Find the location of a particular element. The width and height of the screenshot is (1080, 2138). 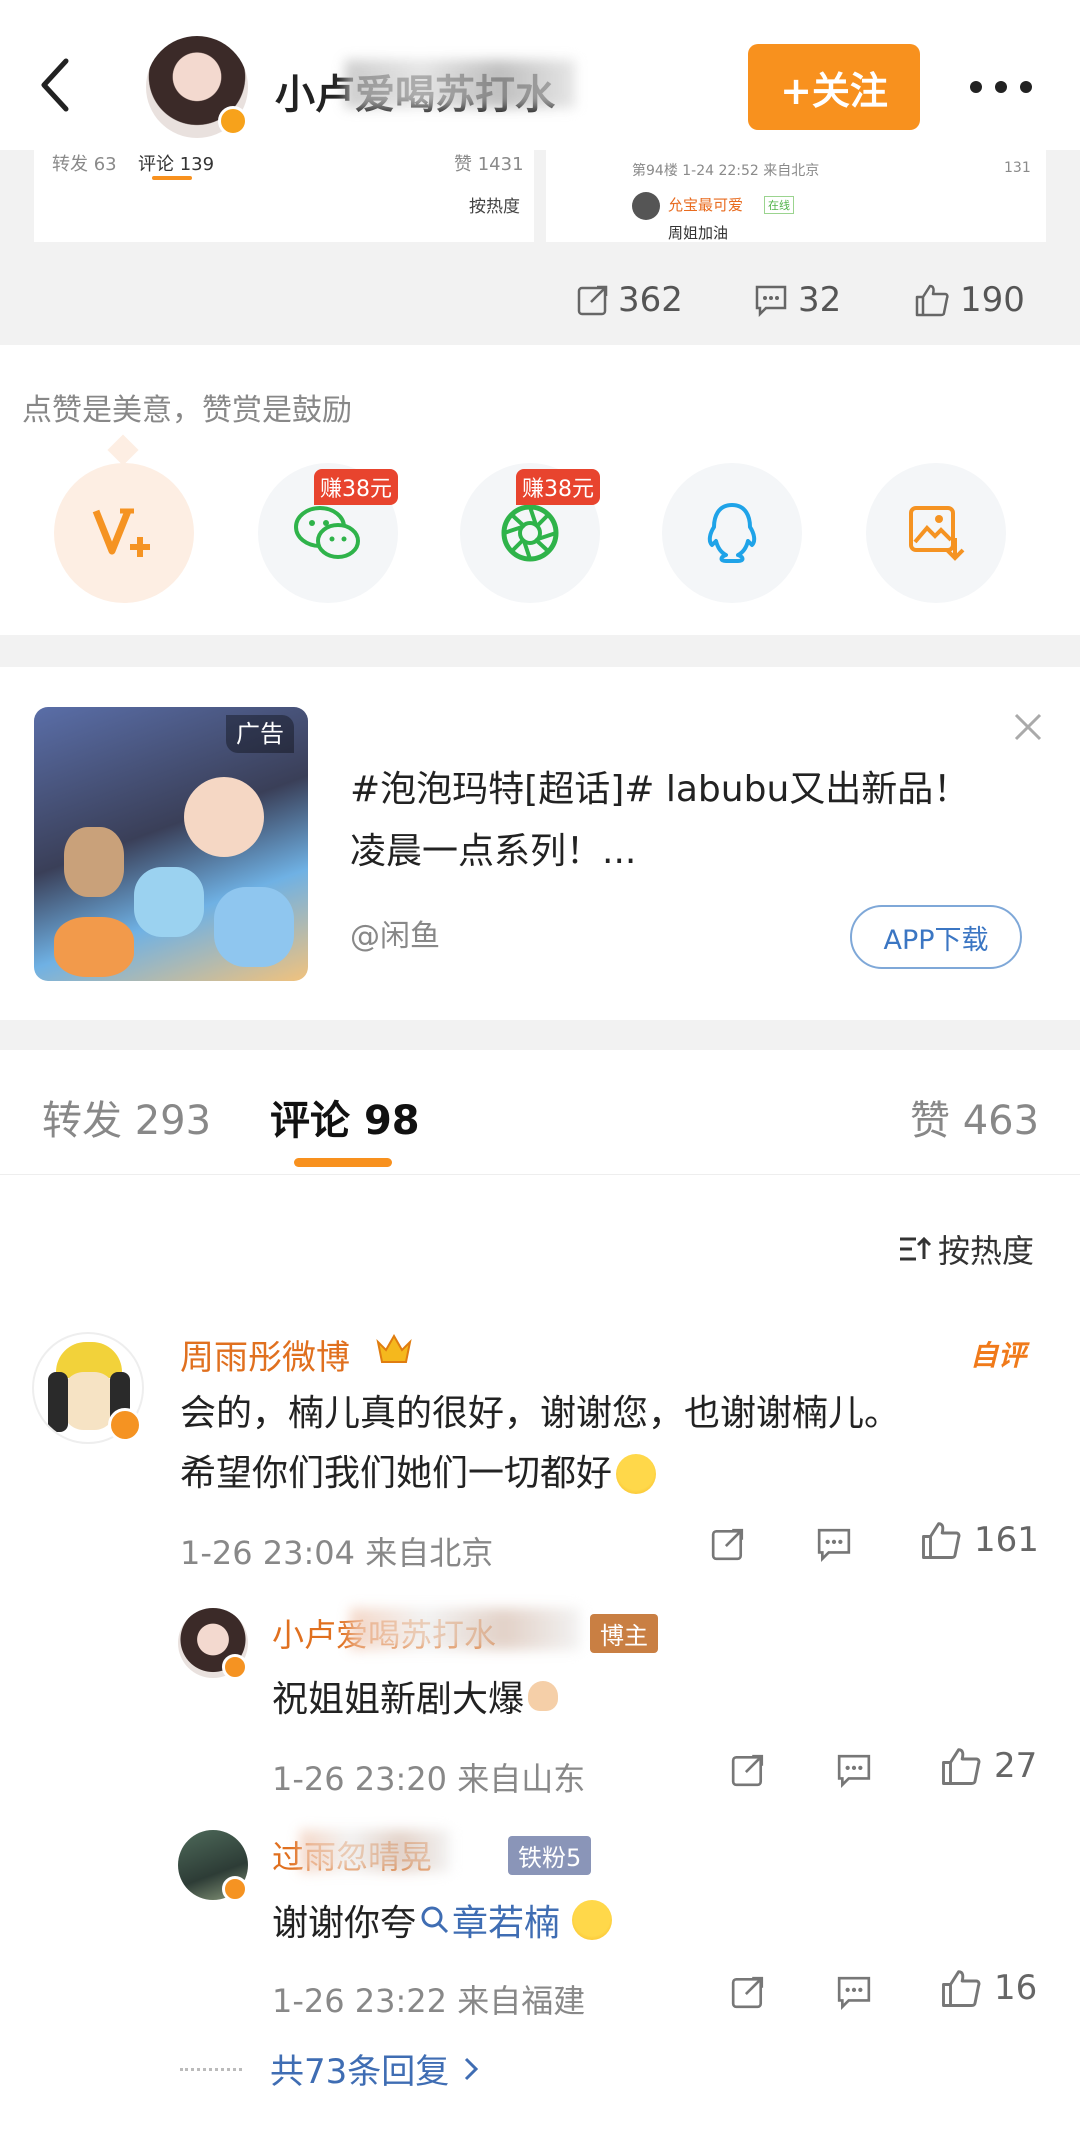

follow-button: +关注 is located at coordinates (834, 87).